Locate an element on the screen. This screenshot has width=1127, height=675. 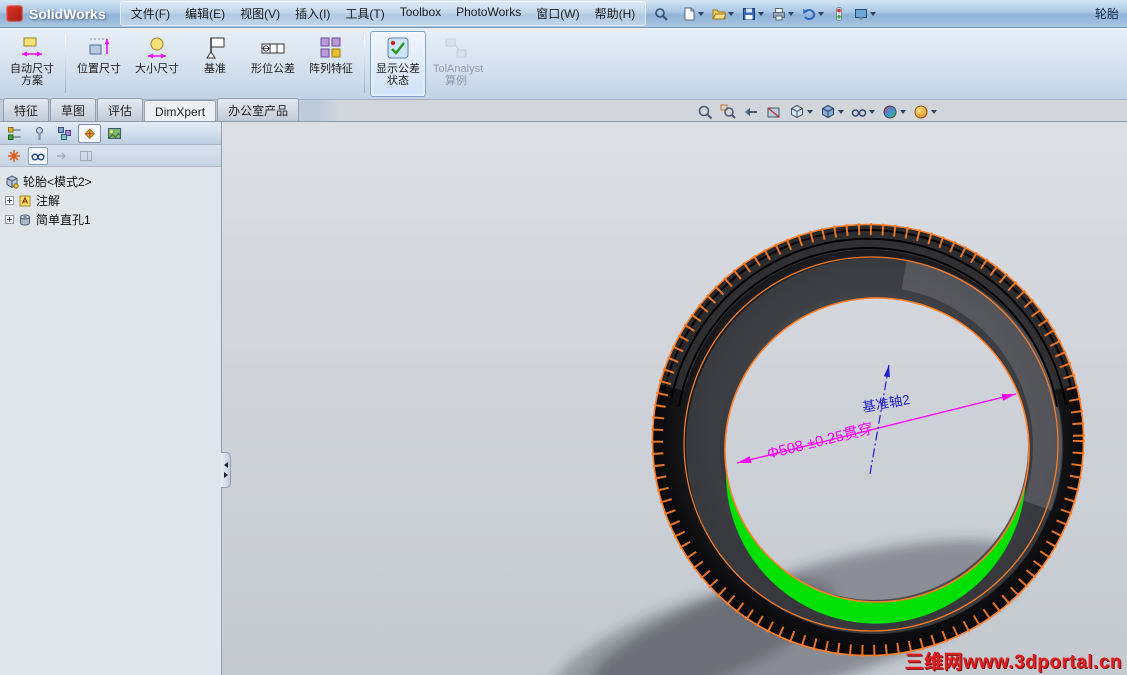
scene-button is located at coordinates (925, 112).